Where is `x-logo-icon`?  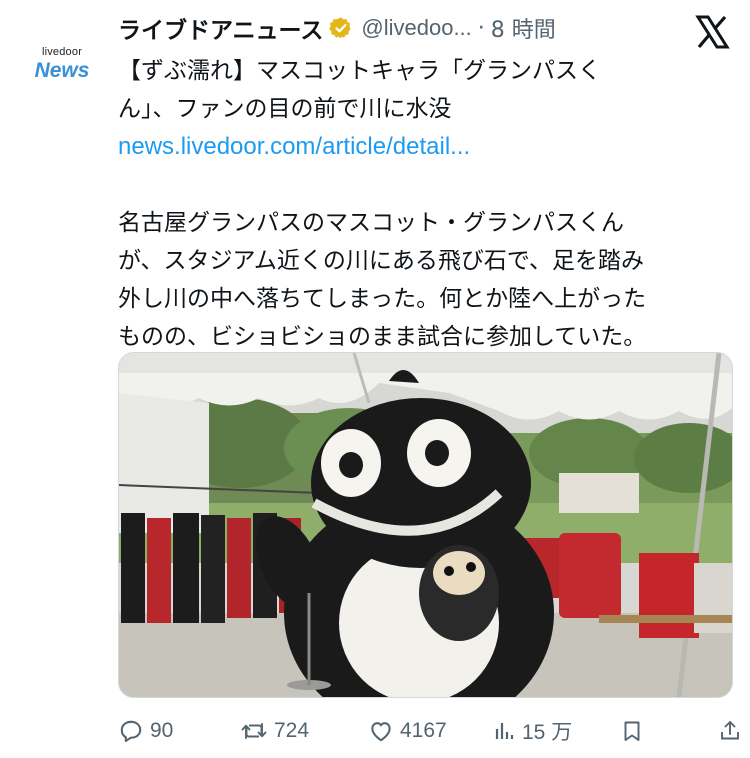
x-logo-icon is located at coordinates (712, 32).